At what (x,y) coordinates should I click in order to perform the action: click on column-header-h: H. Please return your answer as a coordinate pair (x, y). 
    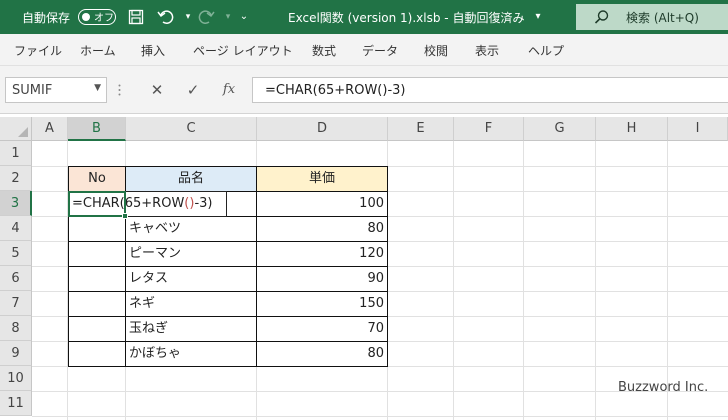
    Looking at the image, I should click on (632, 129).